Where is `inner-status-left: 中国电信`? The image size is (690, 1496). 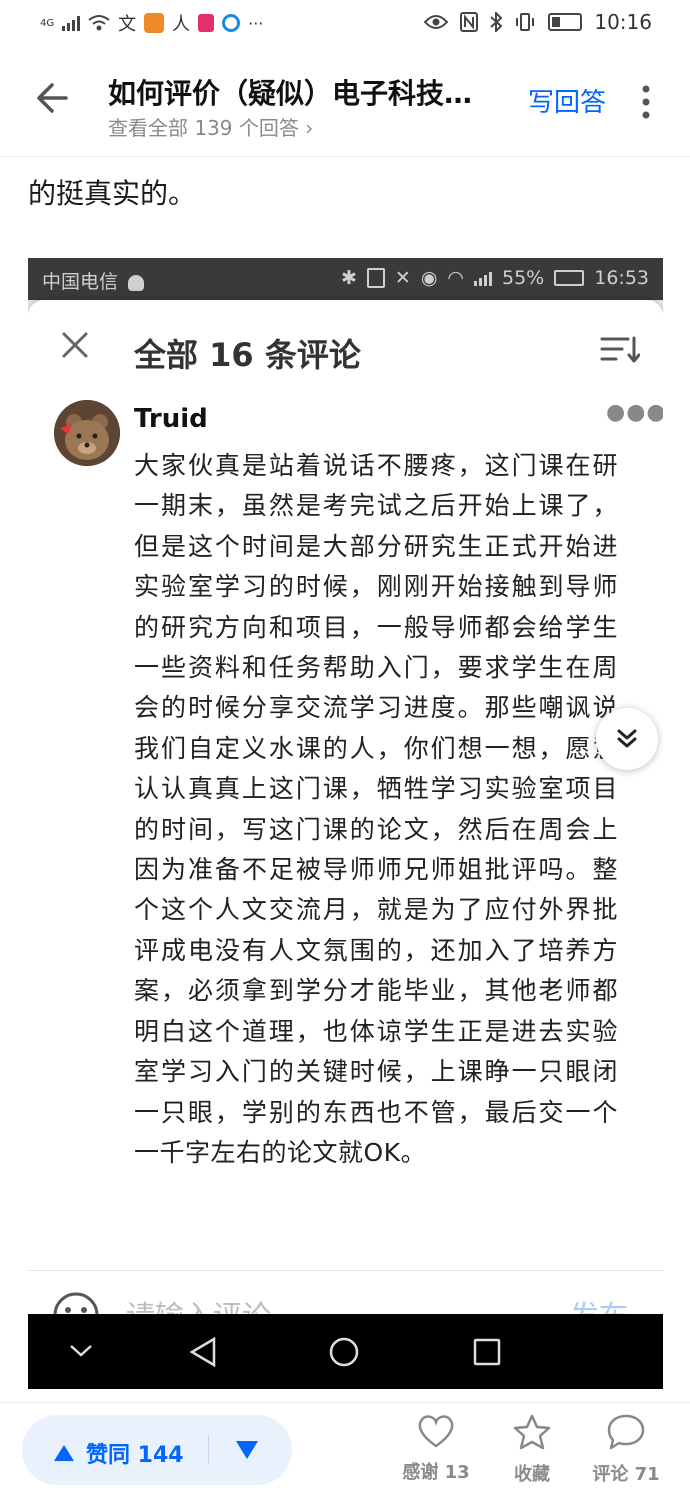
inner-status-left: 中国电信 is located at coordinates (93, 280).